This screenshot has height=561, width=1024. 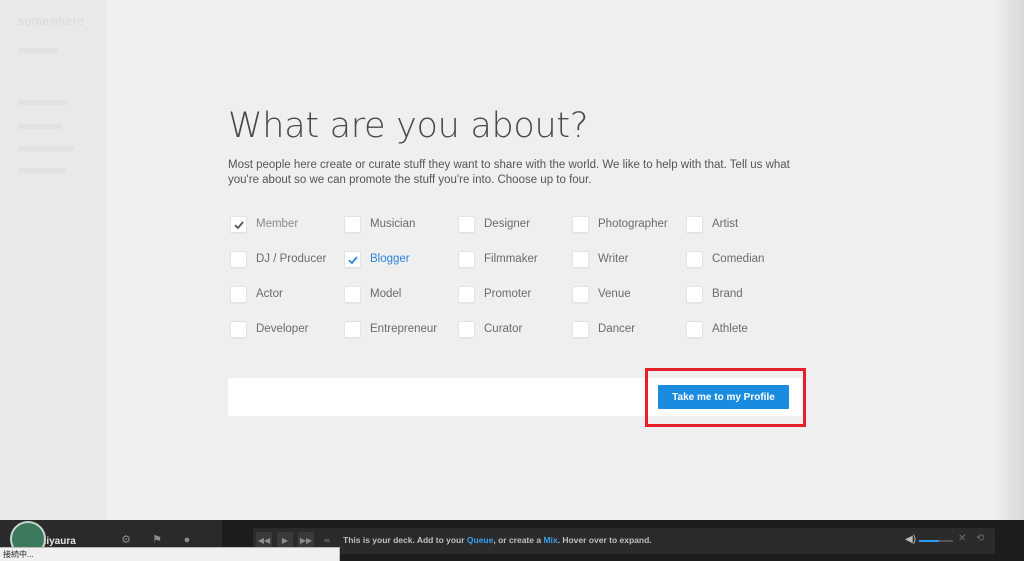 I want to click on option-athlete: Athlete, so click(x=717, y=329).